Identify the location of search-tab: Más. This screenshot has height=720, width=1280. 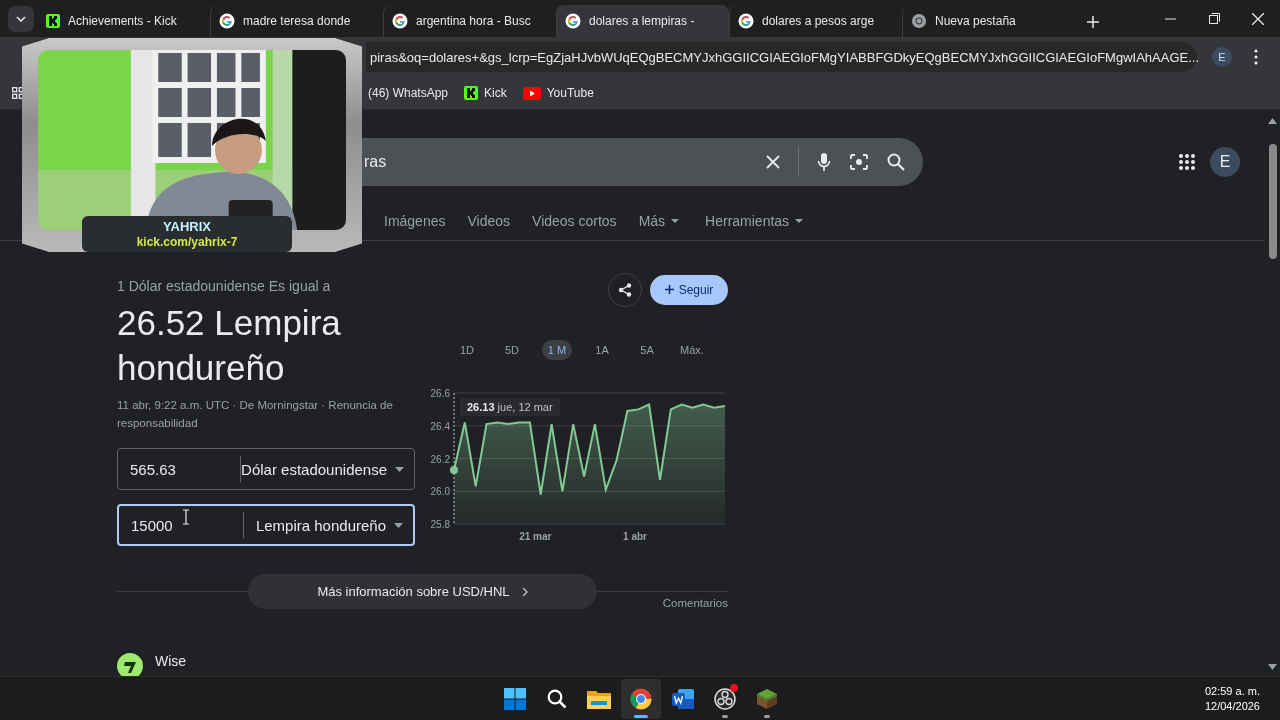
(659, 221).